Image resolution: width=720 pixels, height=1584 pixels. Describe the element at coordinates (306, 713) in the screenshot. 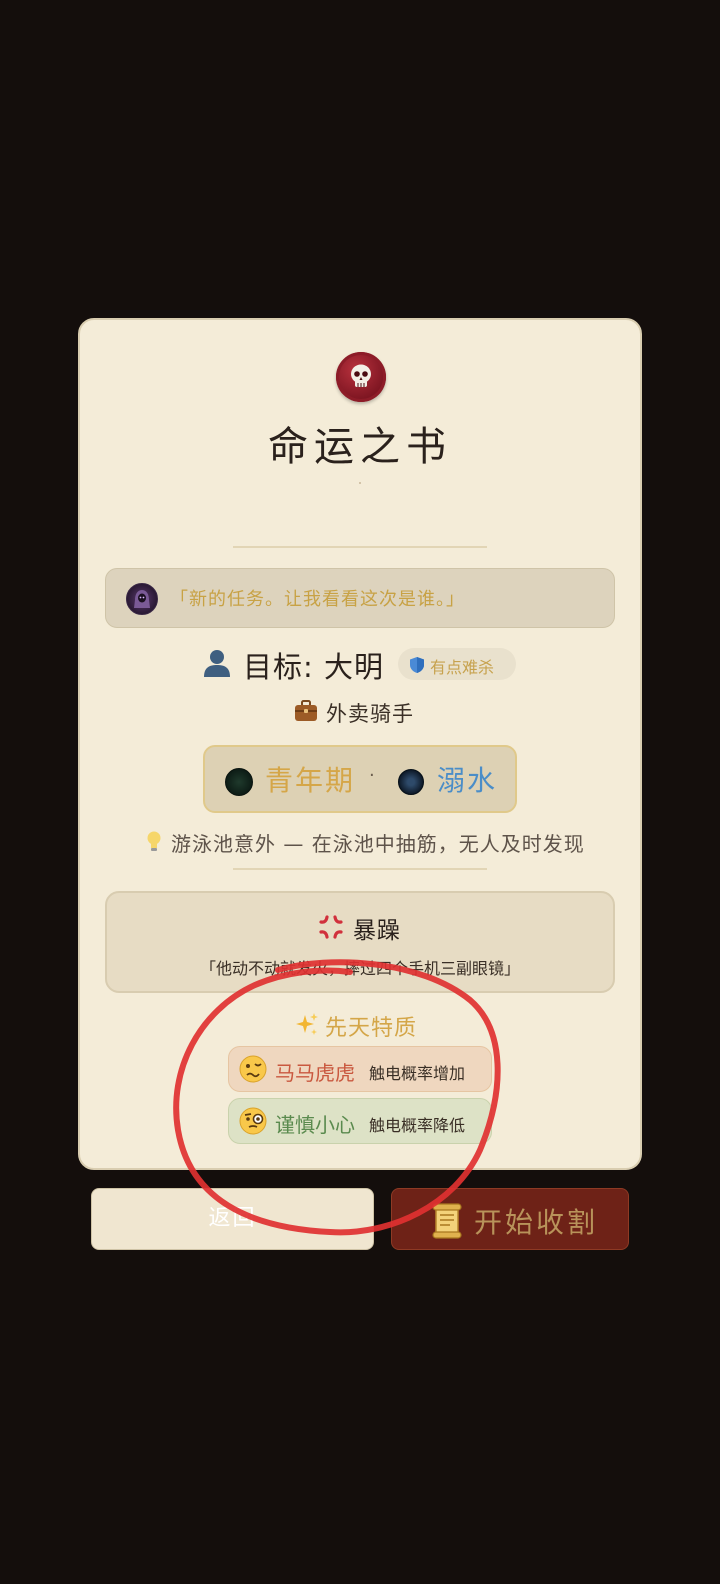

I see `briefcase-icon` at that location.